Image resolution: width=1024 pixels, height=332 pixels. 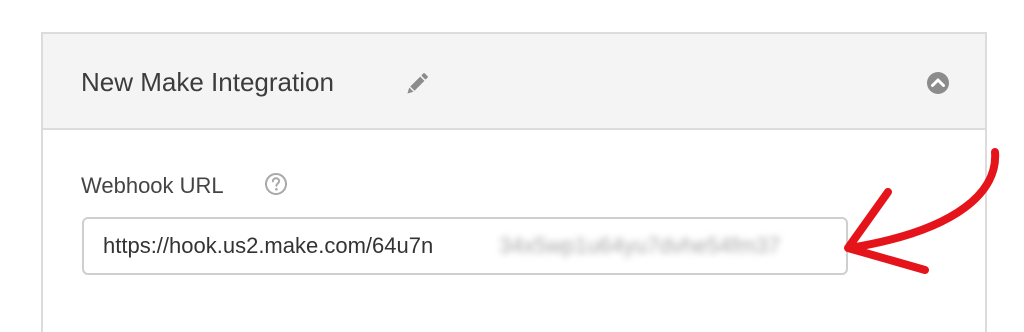 What do you see at coordinates (152, 185) in the screenshot?
I see `webhook-url-label: Webhook URL` at bounding box center [152, 185].